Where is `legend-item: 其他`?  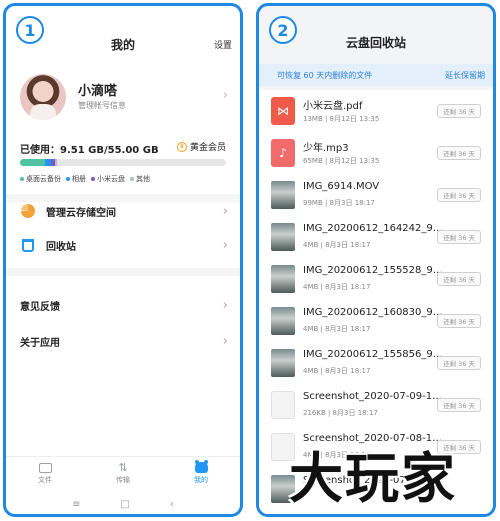
legend-item: 其他 is located at coordinates (140, 179).